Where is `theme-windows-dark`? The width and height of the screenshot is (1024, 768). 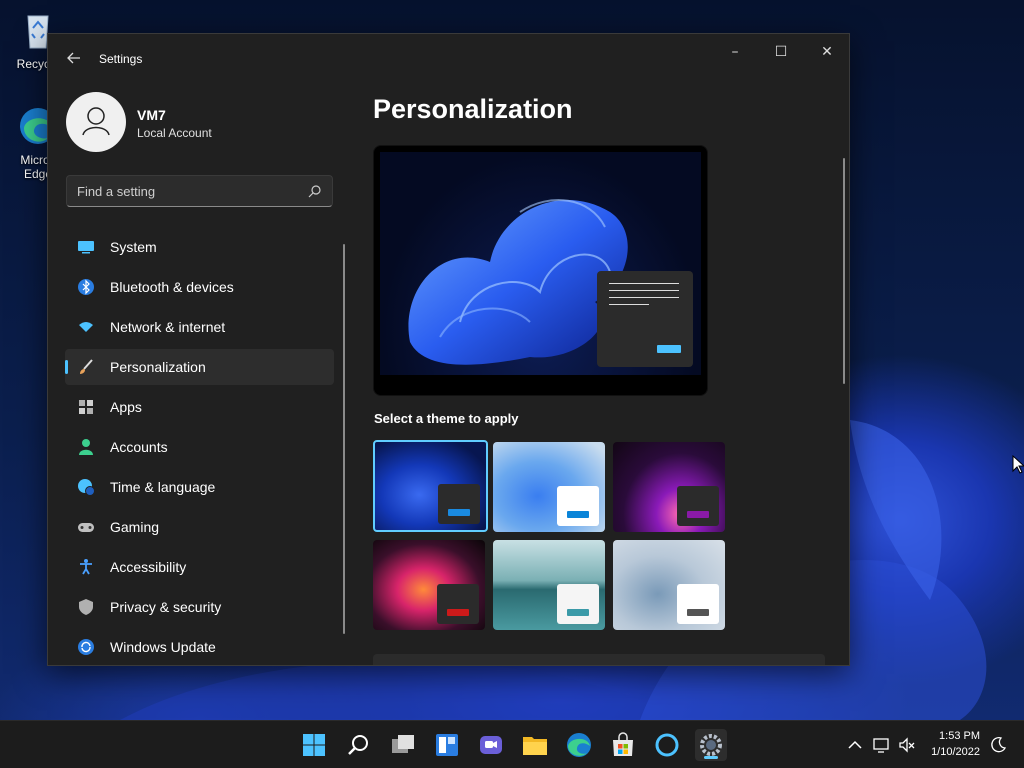
theme-windows-dark is located at coordinates (430, 486).